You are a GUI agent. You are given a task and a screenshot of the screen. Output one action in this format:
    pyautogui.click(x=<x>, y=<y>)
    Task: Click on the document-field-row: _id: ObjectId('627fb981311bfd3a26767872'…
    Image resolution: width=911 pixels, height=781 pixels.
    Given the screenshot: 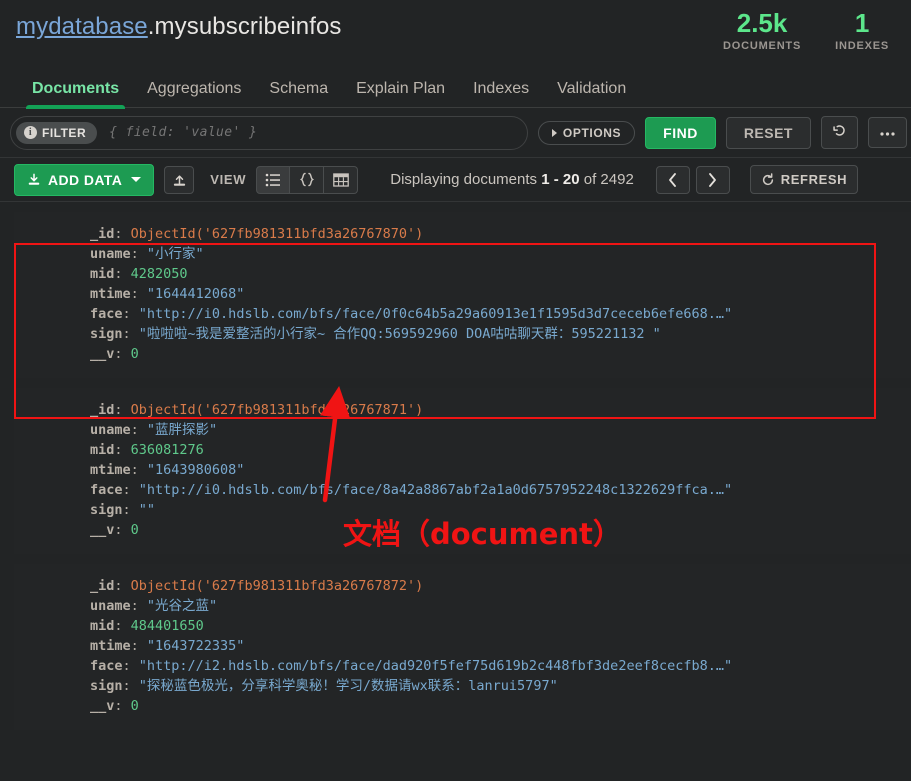 What is the action you would take?
    pyautogui.click(x=500, y=586)
    